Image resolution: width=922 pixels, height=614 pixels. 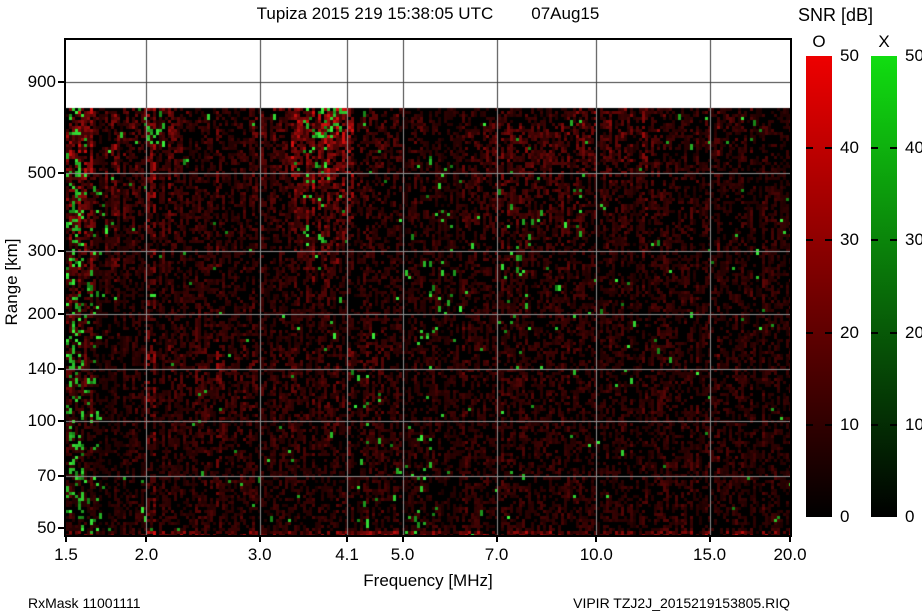 I want to click on colorbar-o-label: O, so click(x=819, y=41).